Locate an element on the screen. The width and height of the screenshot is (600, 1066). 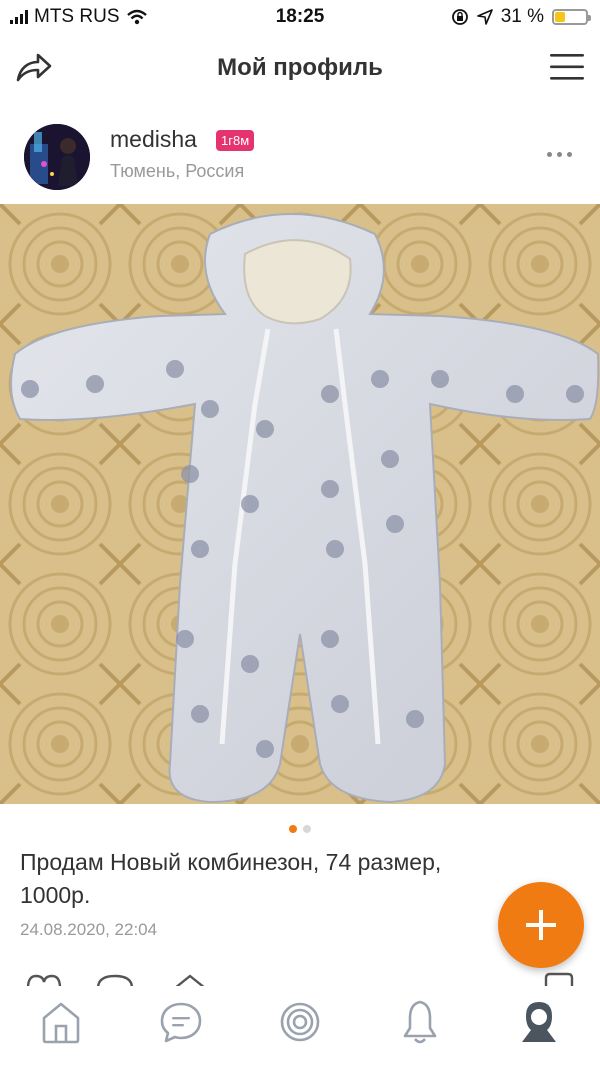
battery-fill is located at coordinates (560, 17).